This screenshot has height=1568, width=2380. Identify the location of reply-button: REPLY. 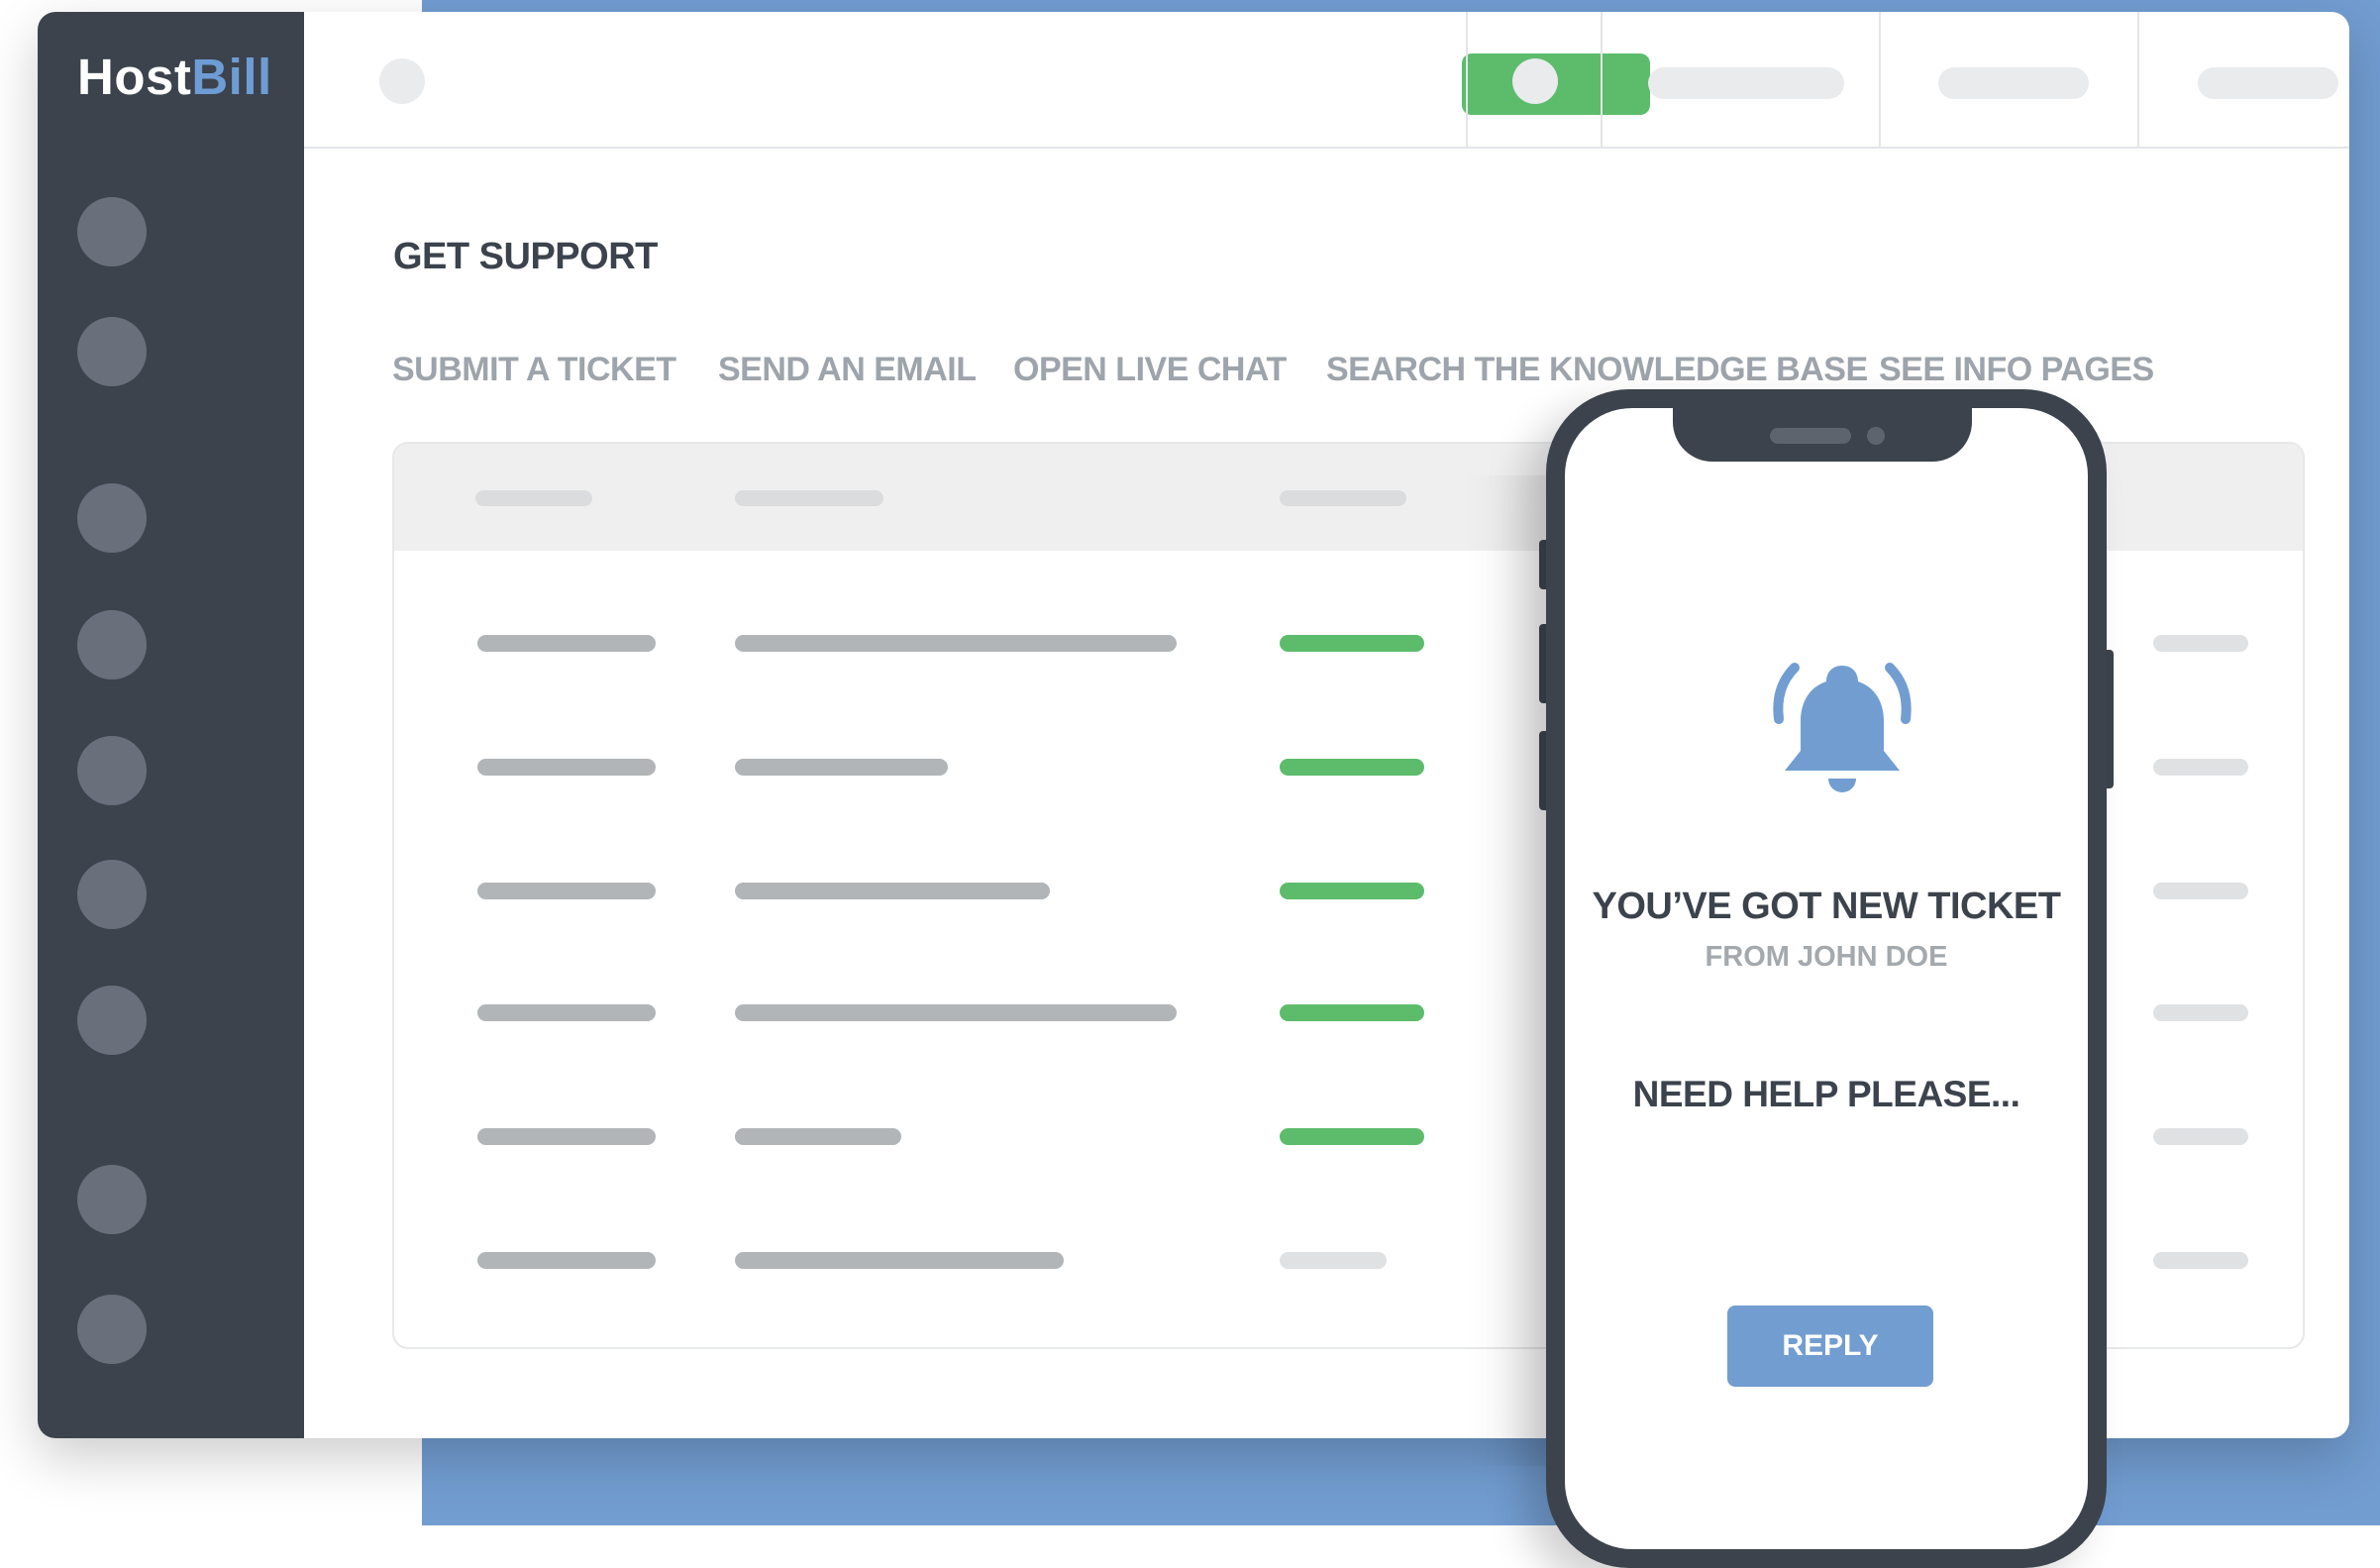
(1830, 1346).